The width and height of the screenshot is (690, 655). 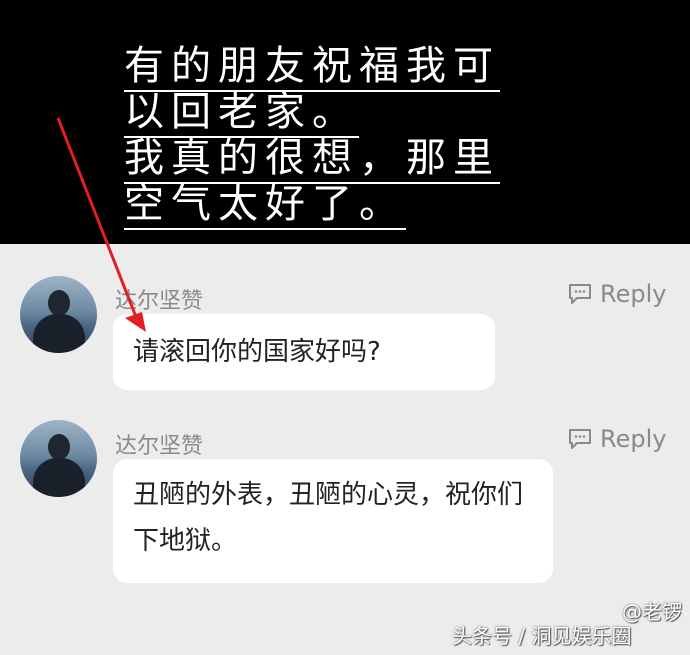 I want to click on annotation-arrow, so click(x=101, y=224).